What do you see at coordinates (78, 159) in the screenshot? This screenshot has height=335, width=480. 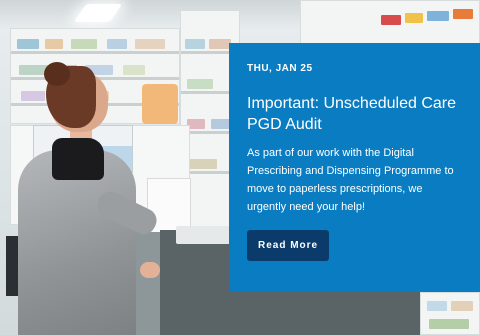 I see `person-collar` at bounding box center [78, 159].